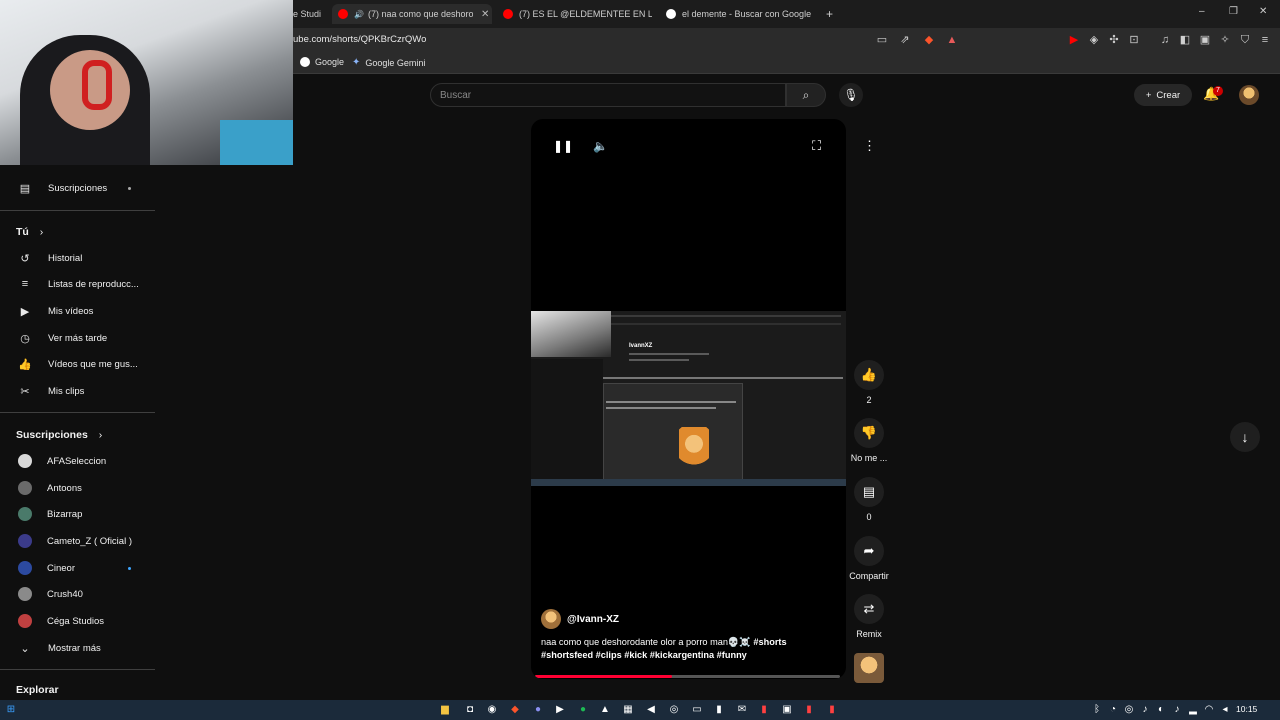 This screenshot has width=1280, height=720. Describe the element at coordinates (905, 40) in the screenshot. I see `share-page-icon: ⇗` at that location.